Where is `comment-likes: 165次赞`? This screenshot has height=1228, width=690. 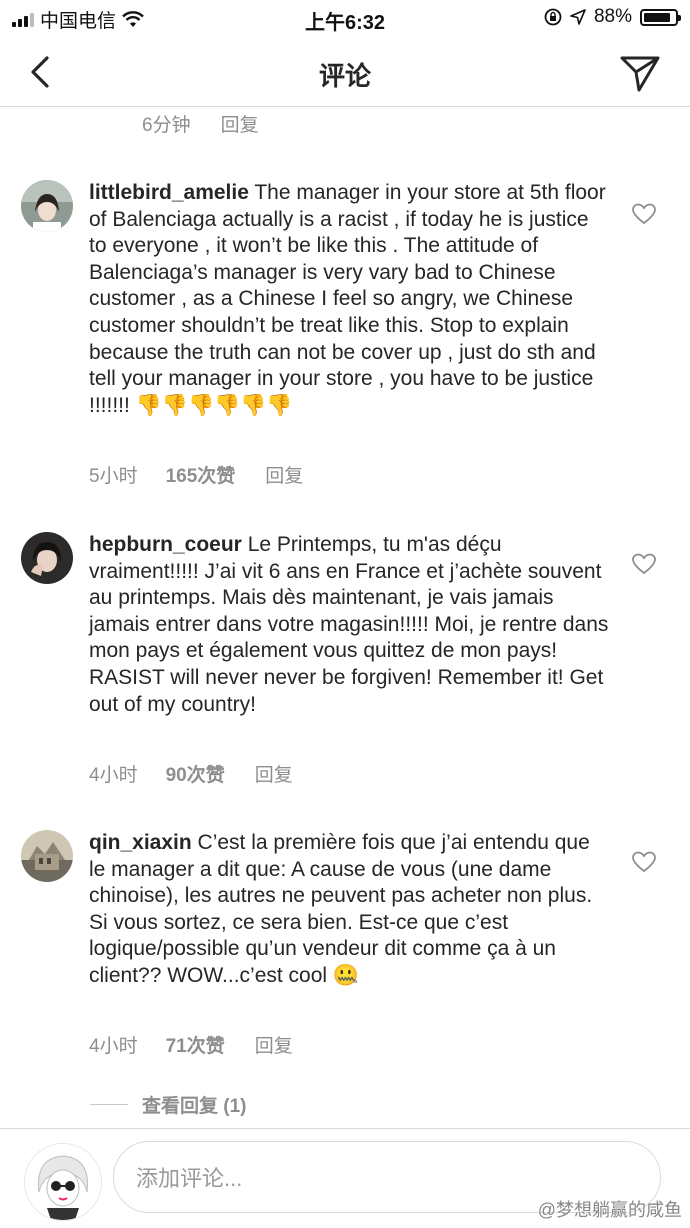 comment-likes: 165次赞 is located at coordinates (201, 474).